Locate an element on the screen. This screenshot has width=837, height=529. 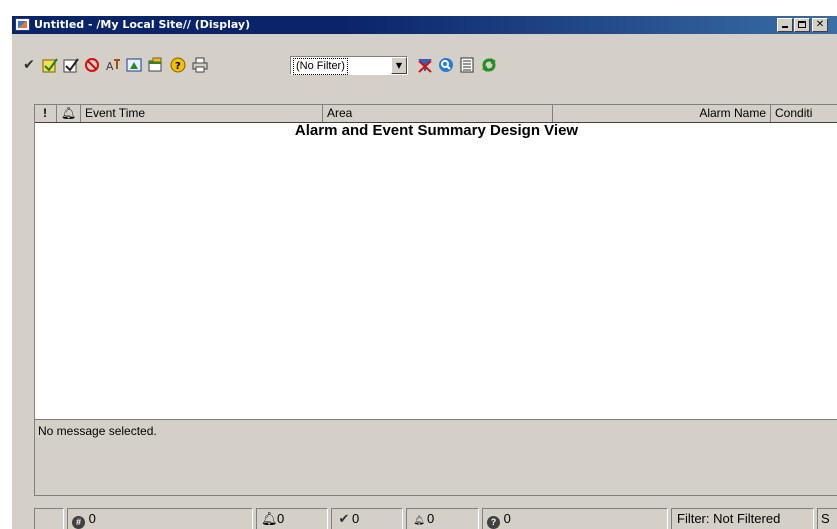
column-event-time: Event Time is located at coordinates (202, 113).